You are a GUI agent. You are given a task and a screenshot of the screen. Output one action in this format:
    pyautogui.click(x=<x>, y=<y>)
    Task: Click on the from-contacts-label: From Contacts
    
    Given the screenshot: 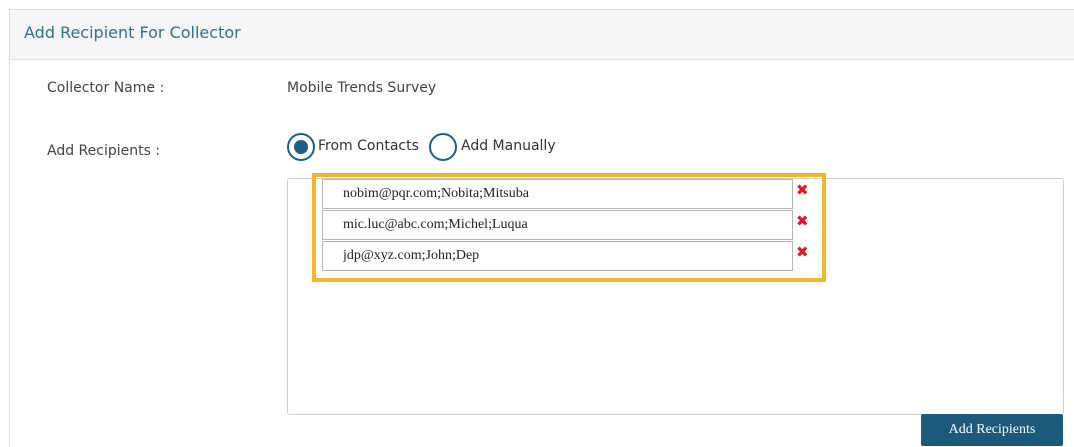 What is the action you would take?
    pyautogui.click(x=368, y=146)
    